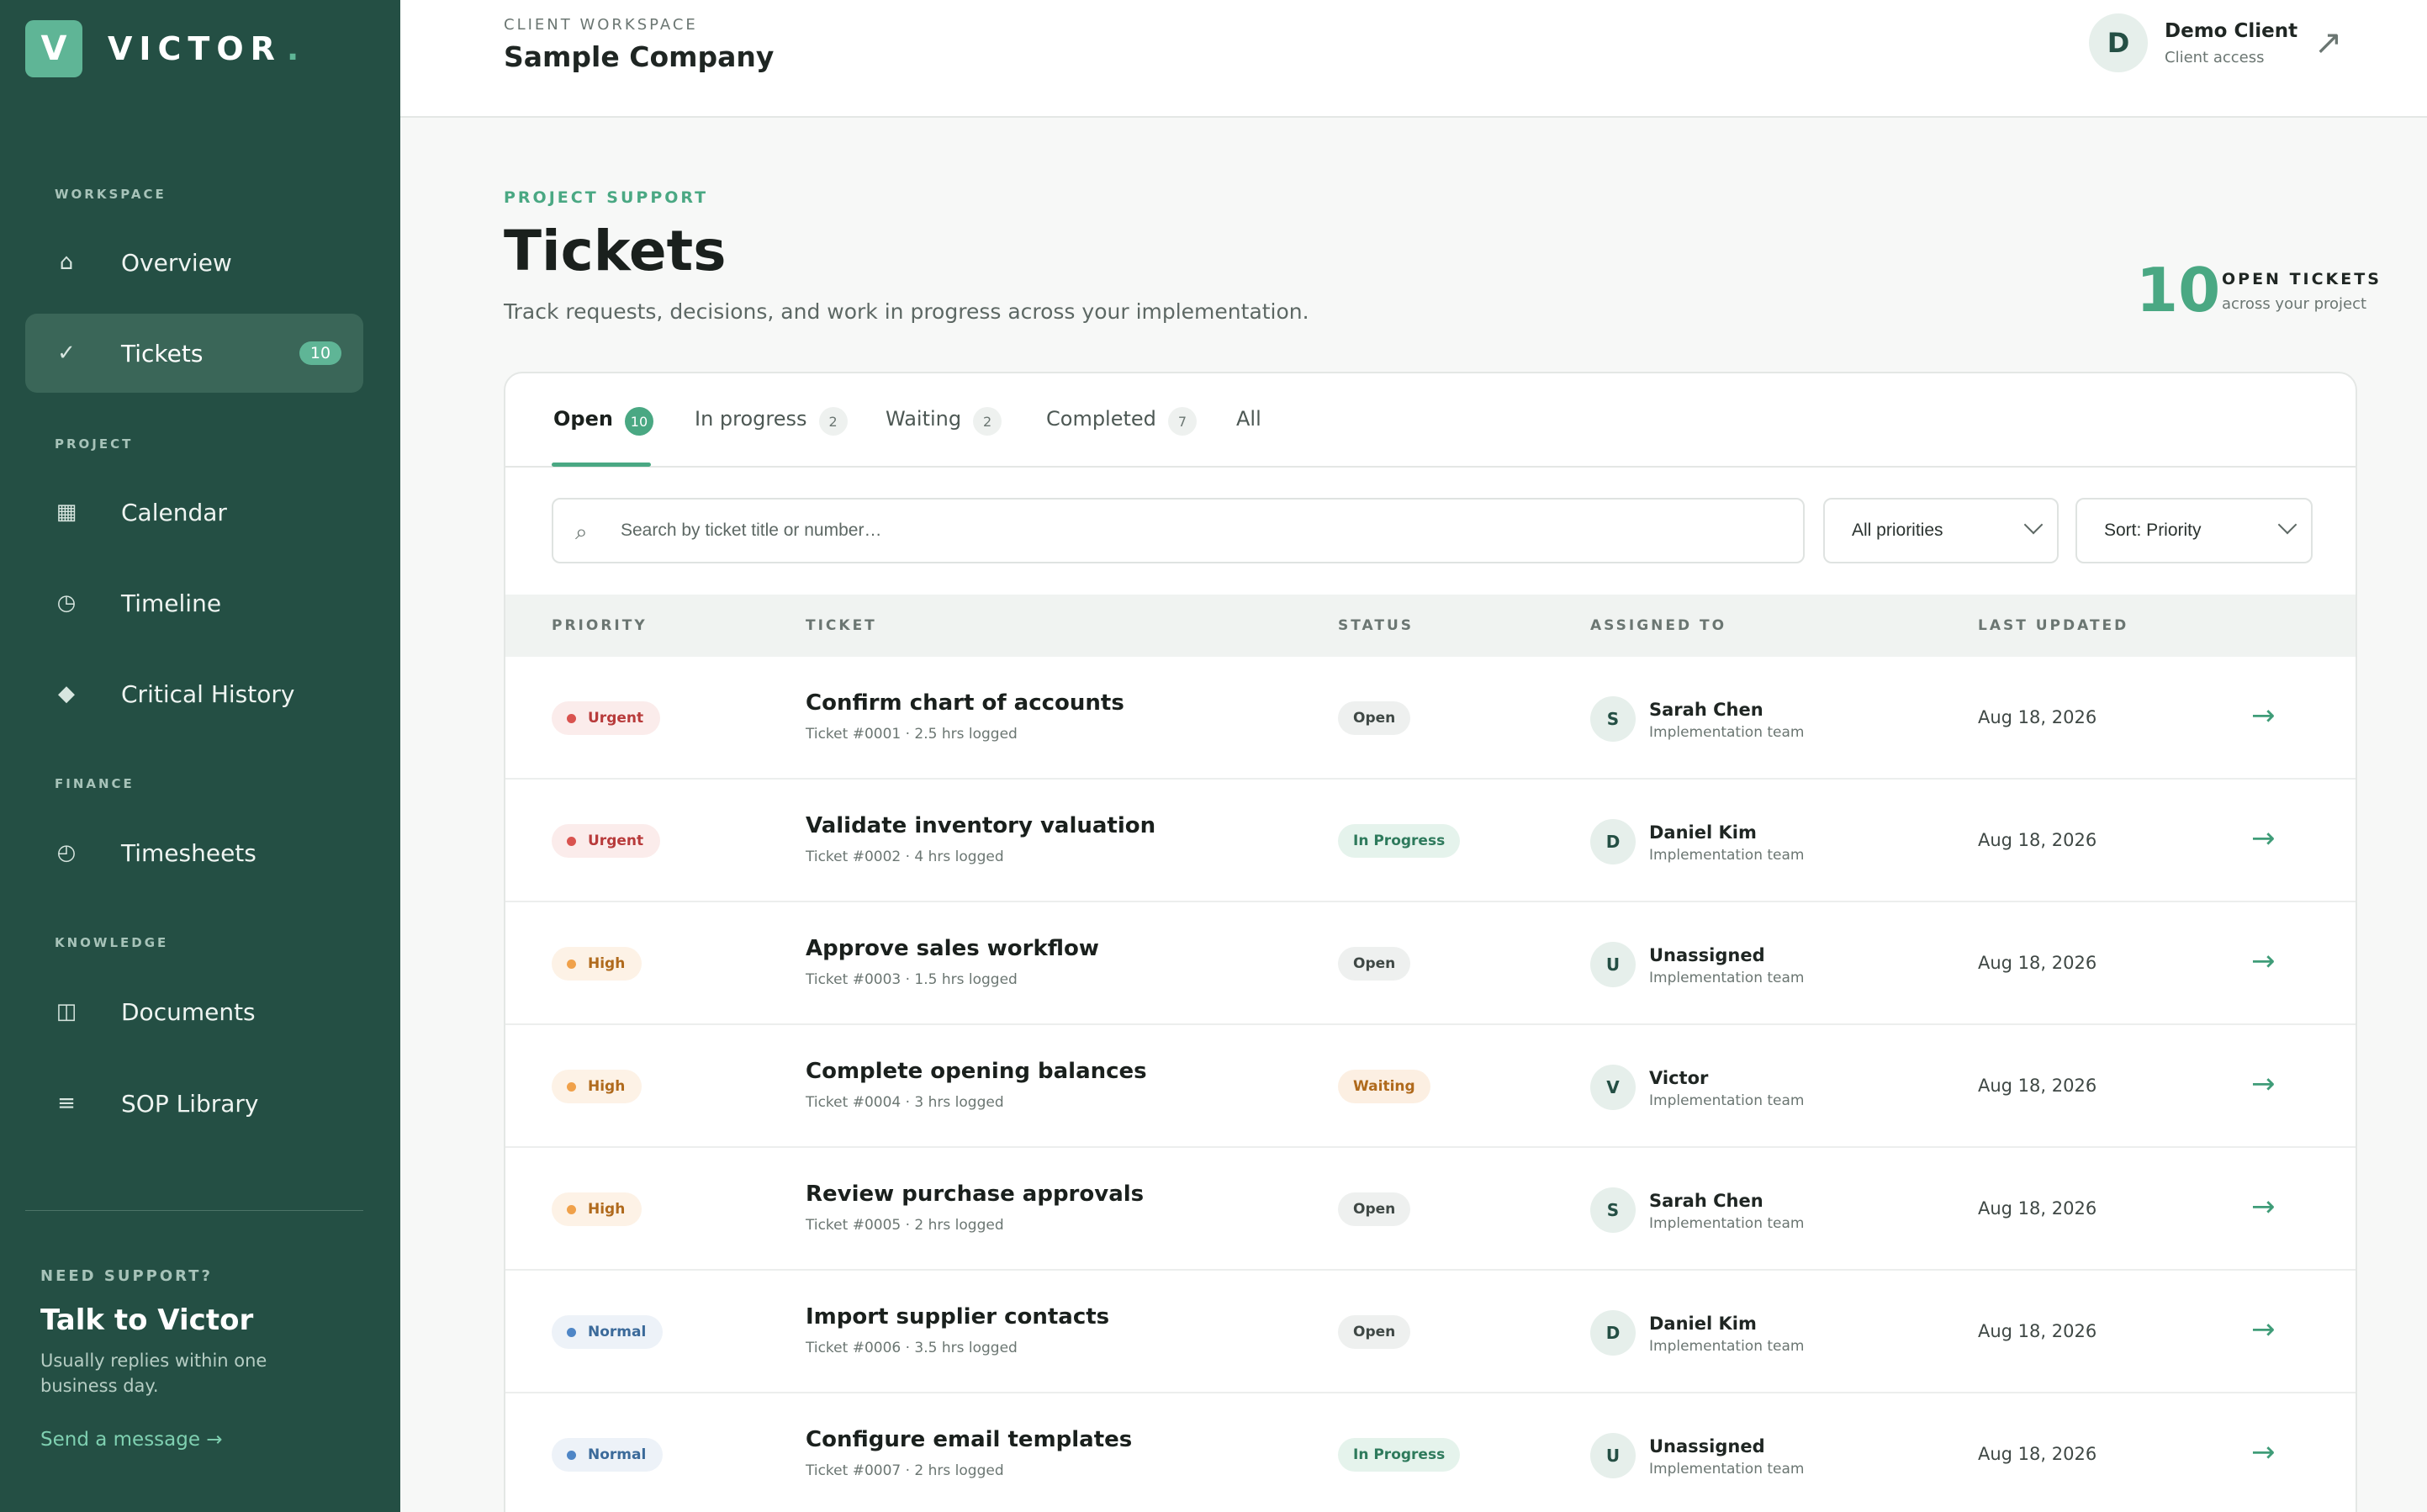 The width and height of the screenshot is (2427, 1512). I want to click on tab-in-progress: In progress 2, so click(771, 435).